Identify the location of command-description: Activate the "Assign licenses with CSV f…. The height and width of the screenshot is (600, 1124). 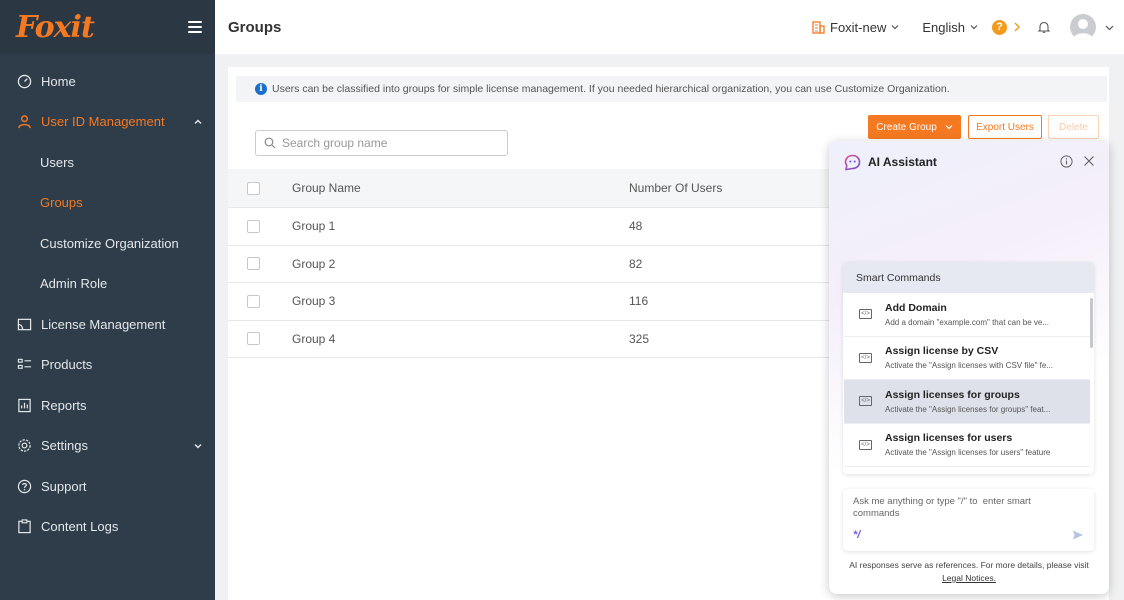
(969, 366).